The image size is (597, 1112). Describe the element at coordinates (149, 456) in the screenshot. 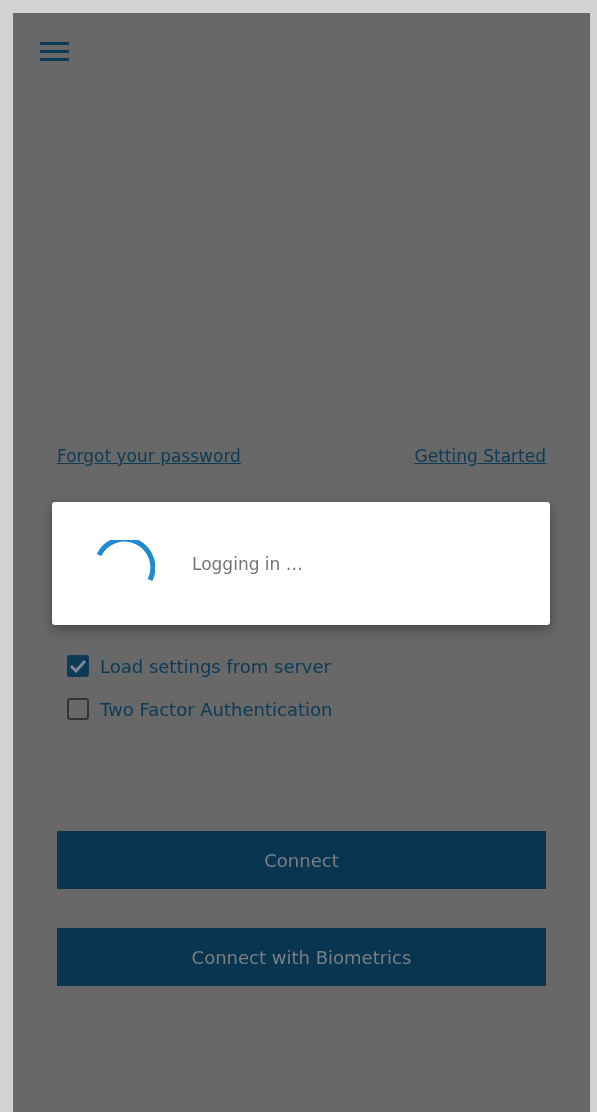

I see `link: Forgot your password` at that location.